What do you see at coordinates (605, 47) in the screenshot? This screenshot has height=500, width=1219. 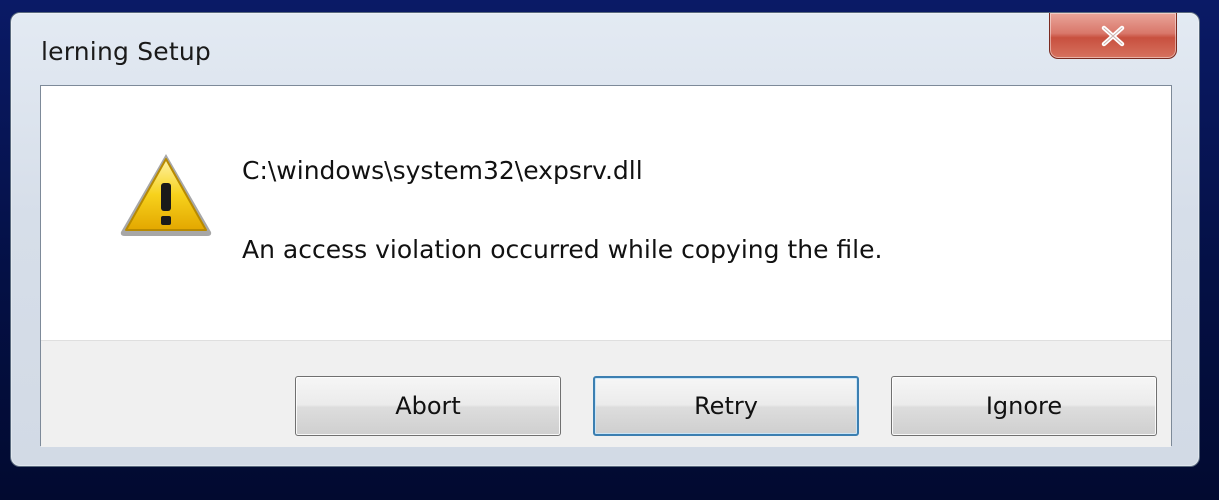 I see `title-bar: lerning Setup` at bounding box center [605, 47].